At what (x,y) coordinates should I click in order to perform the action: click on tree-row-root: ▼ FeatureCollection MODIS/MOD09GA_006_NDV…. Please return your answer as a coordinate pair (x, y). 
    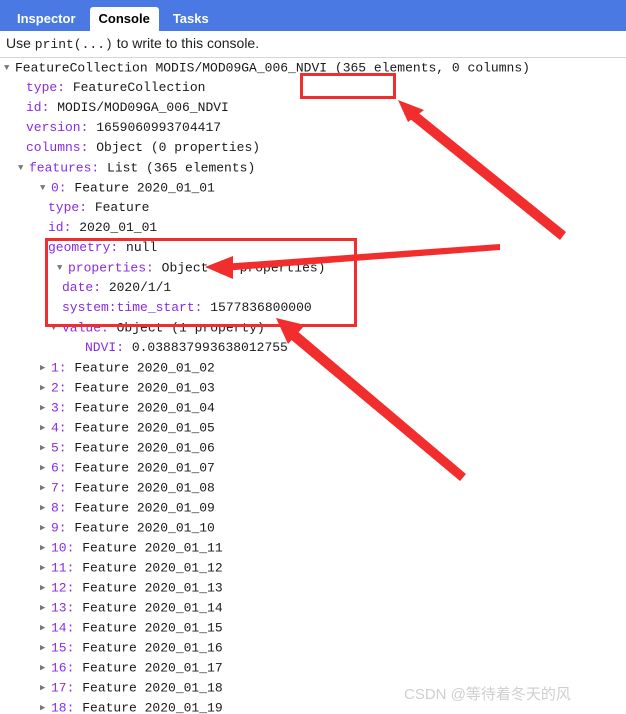
    Looking at the image, I should click on (313, 68).